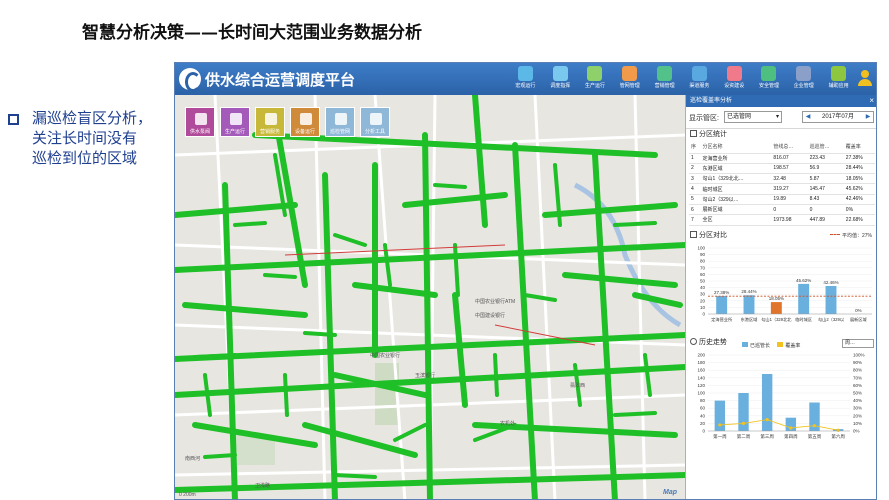  I want to click on map-label: 中国农业银行ATM, so click(495, 301).